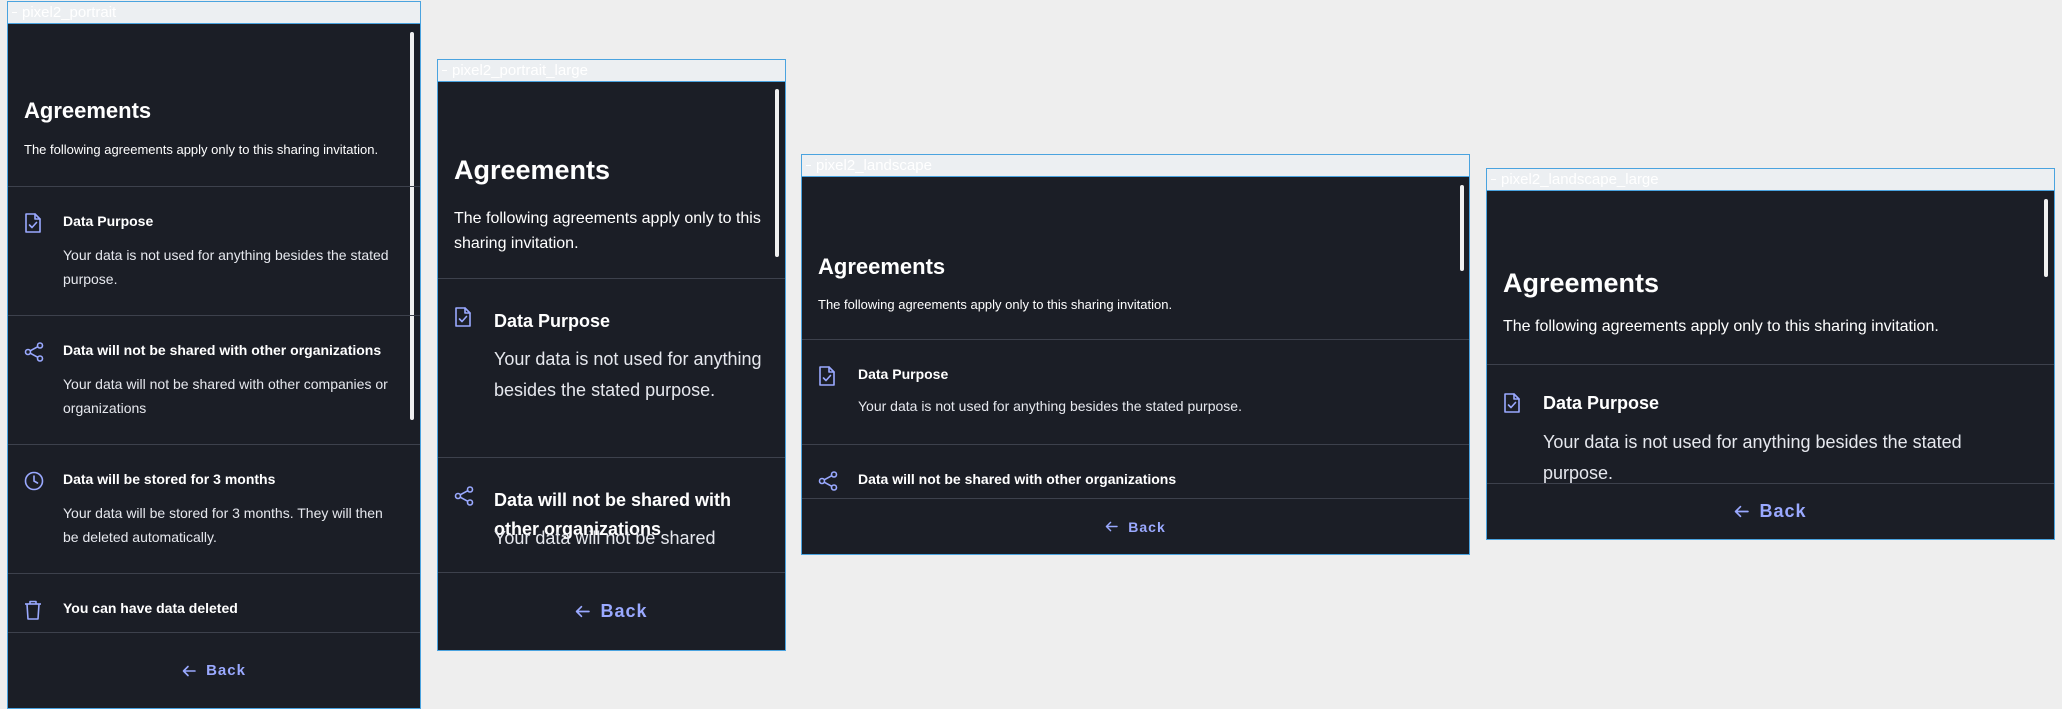 The height and width of the screenshot is (709, 2062). I want to click on agreement-description: Your data will not be shared, so click(605, 538).